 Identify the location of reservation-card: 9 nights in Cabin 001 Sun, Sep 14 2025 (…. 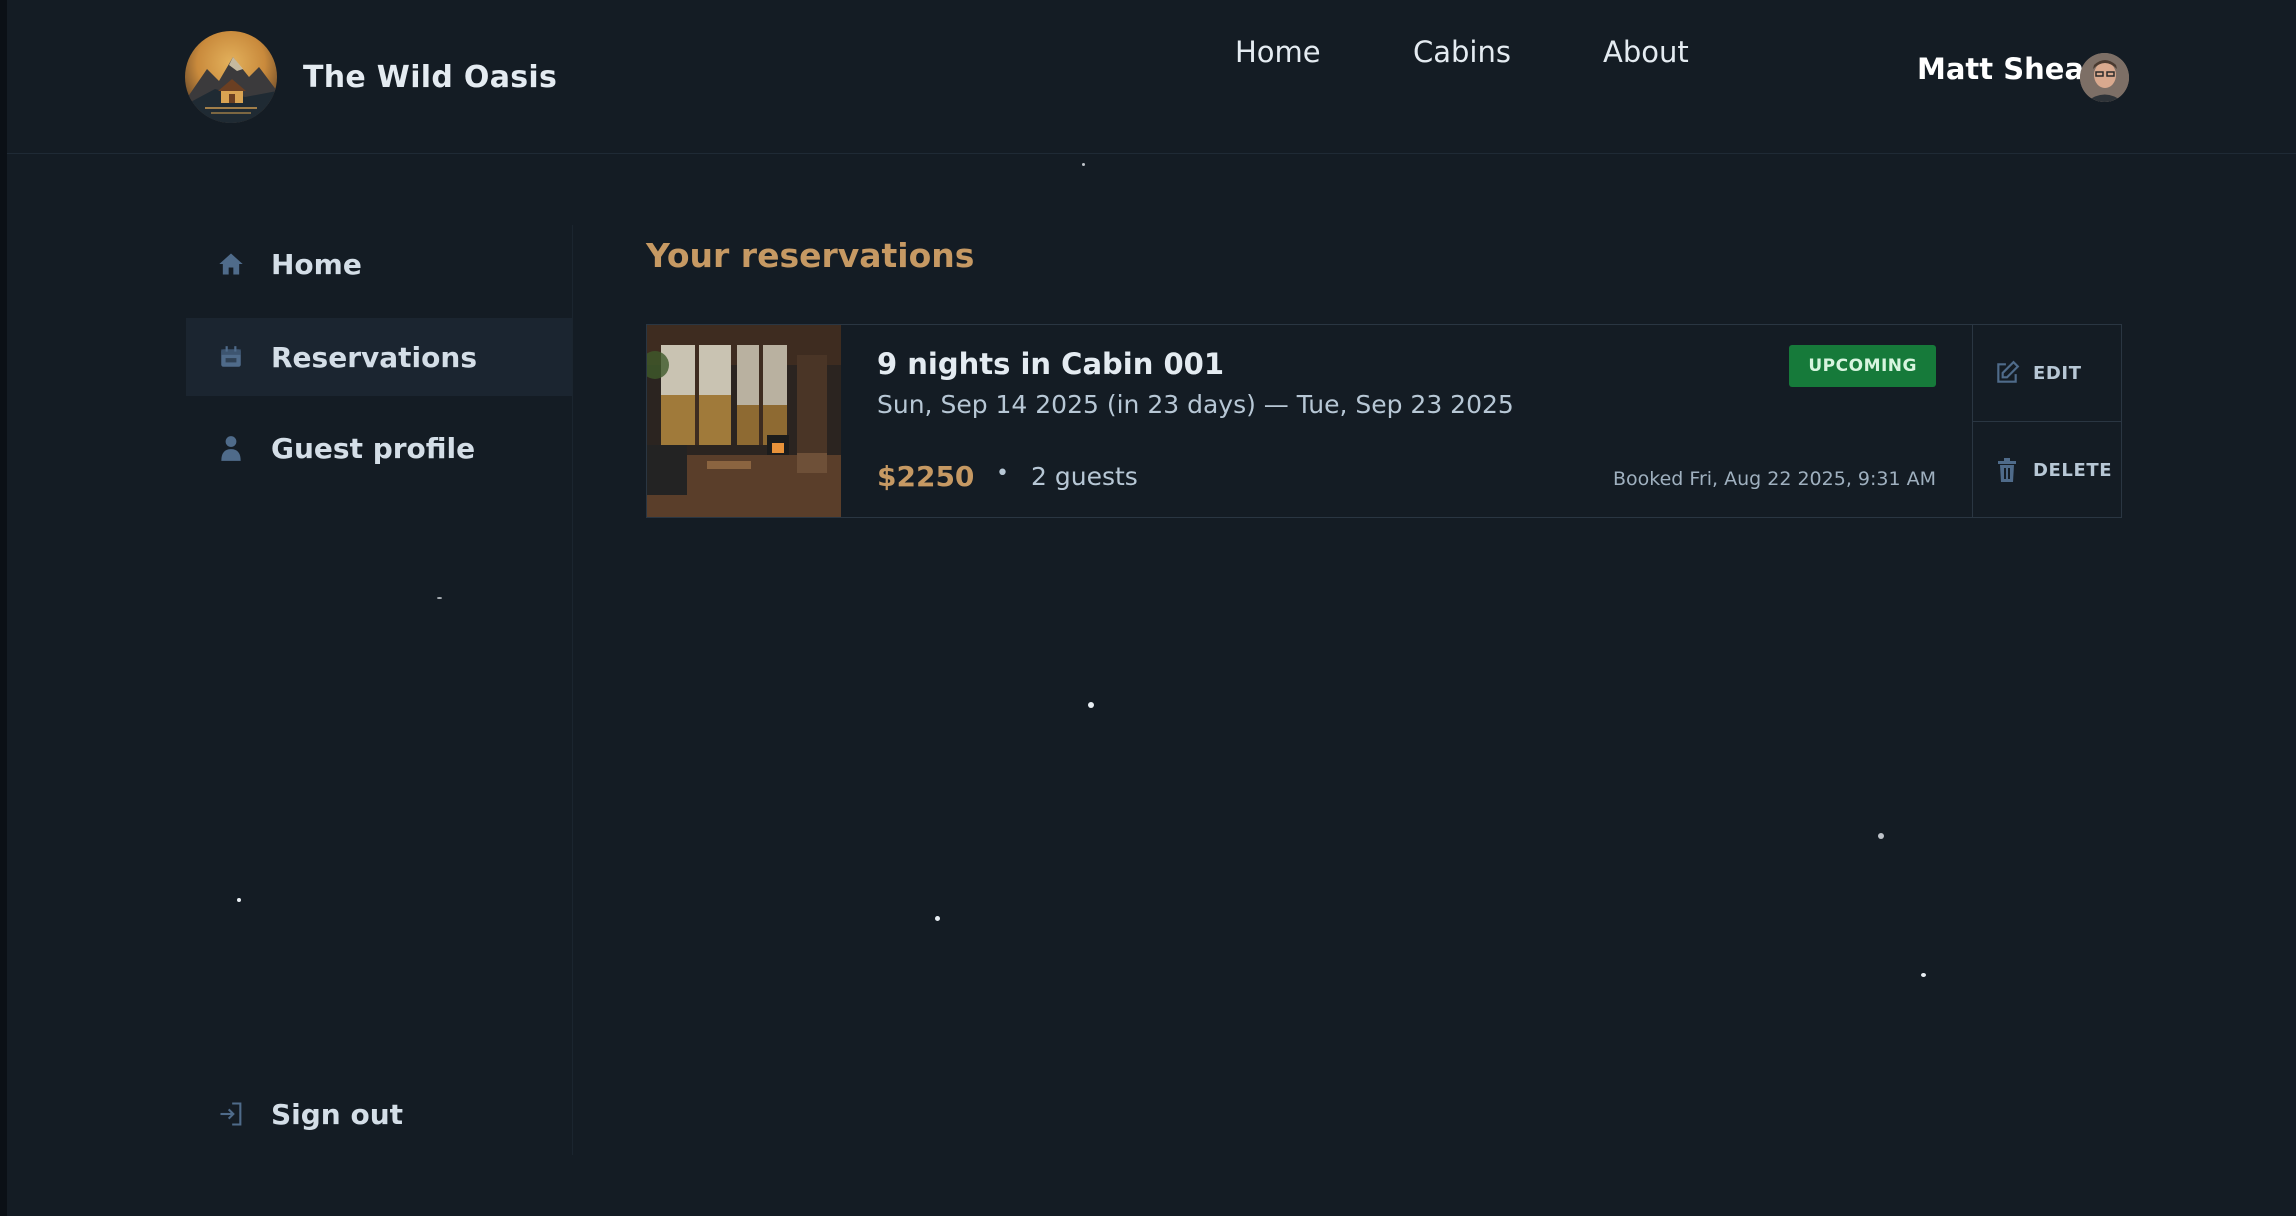
(1384, 421).